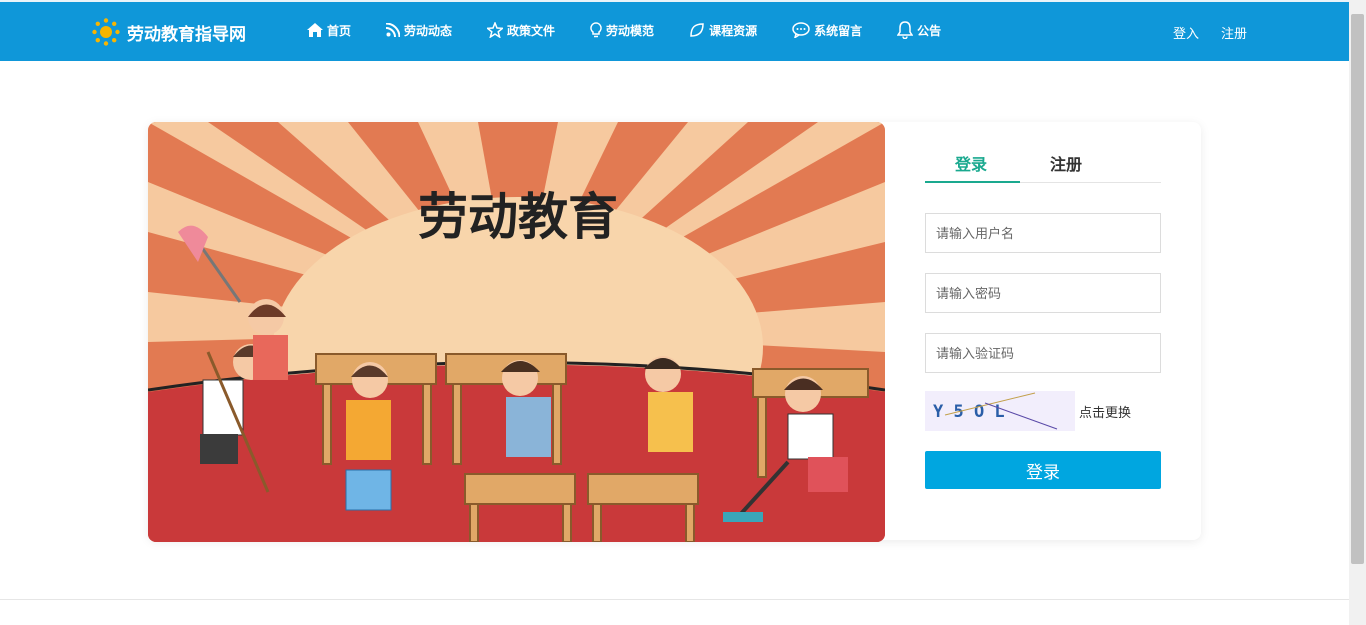 This screenshot has height=625, width=1366. I want to click on sun-icon, so click(106, 32).